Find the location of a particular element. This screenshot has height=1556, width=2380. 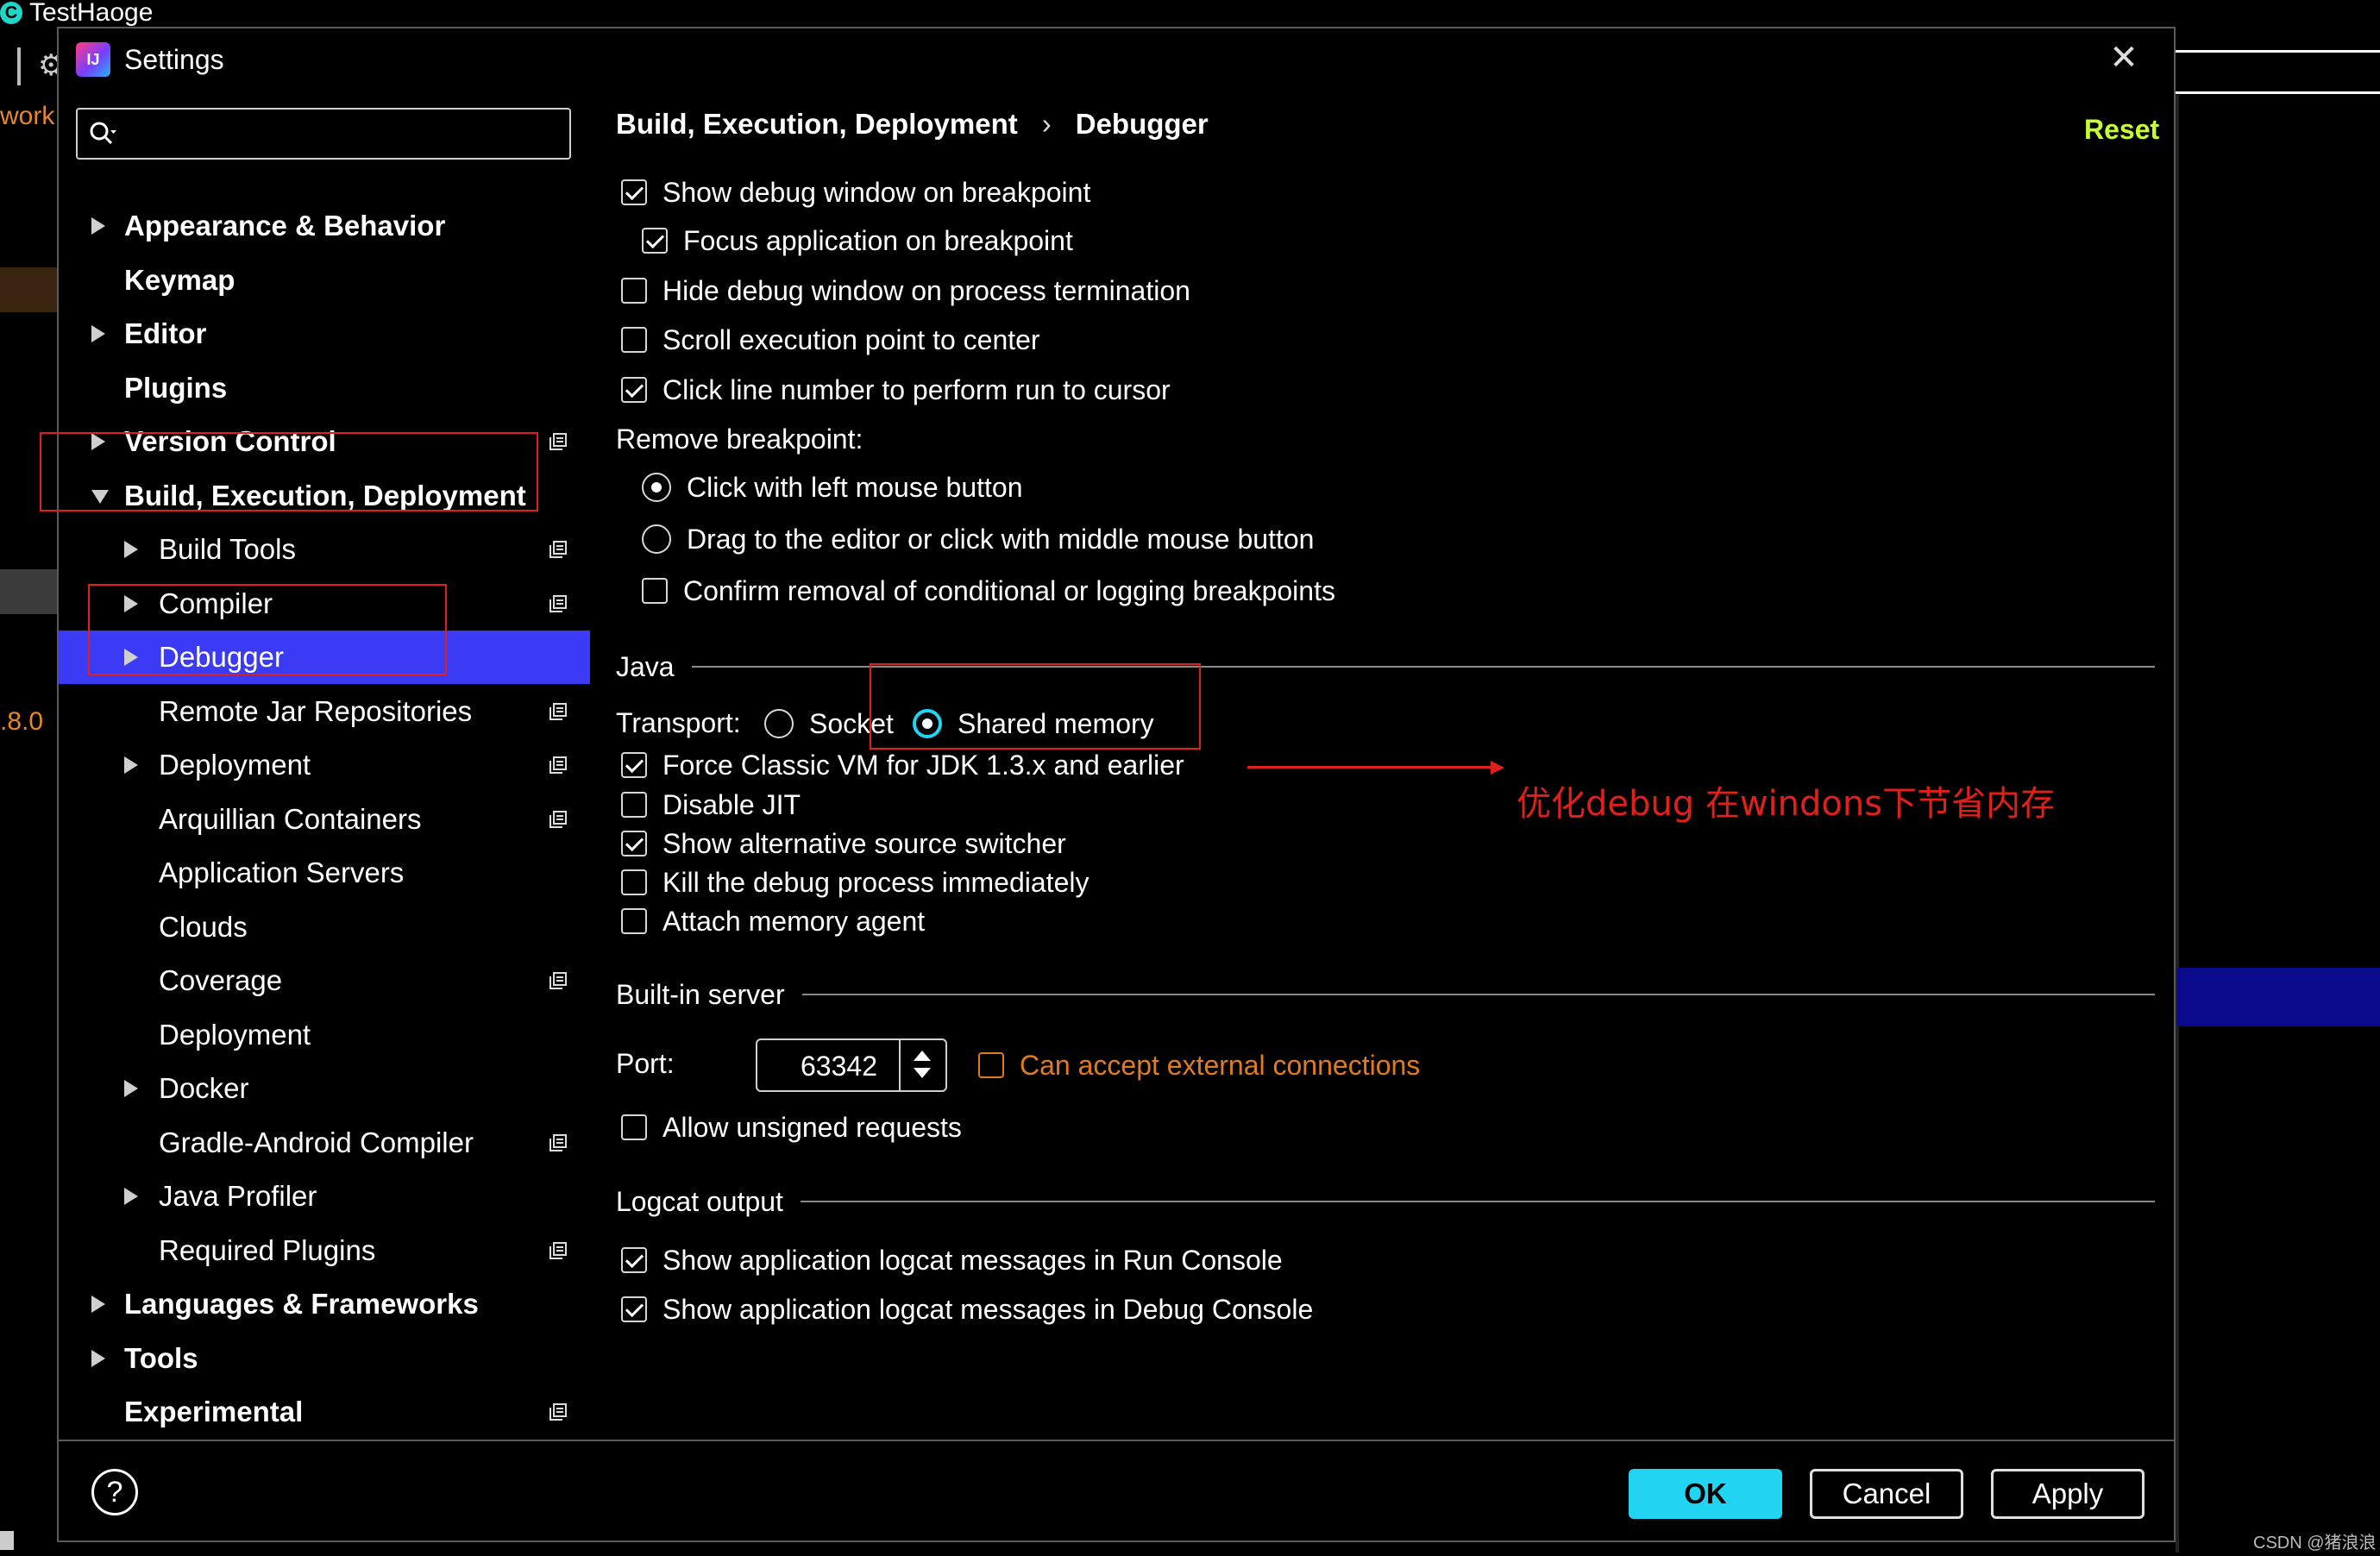

tree-item: Tools is located at coordinates (325, 1358).